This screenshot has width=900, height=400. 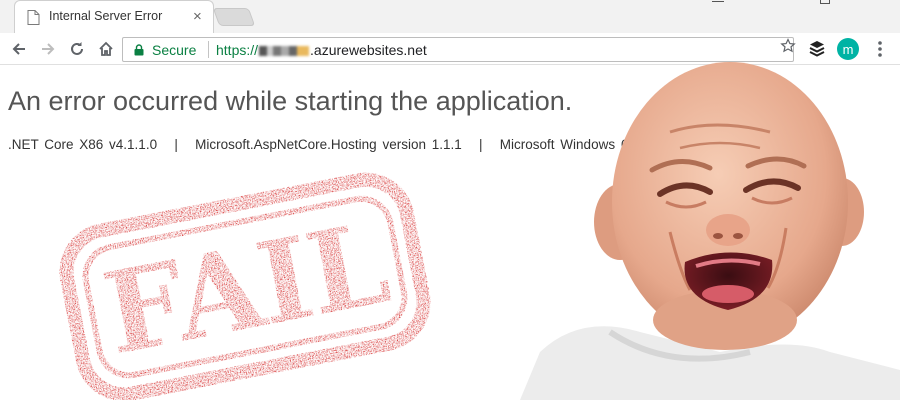 I want to click on redacted-subdomain, so click(x=284, y=51).